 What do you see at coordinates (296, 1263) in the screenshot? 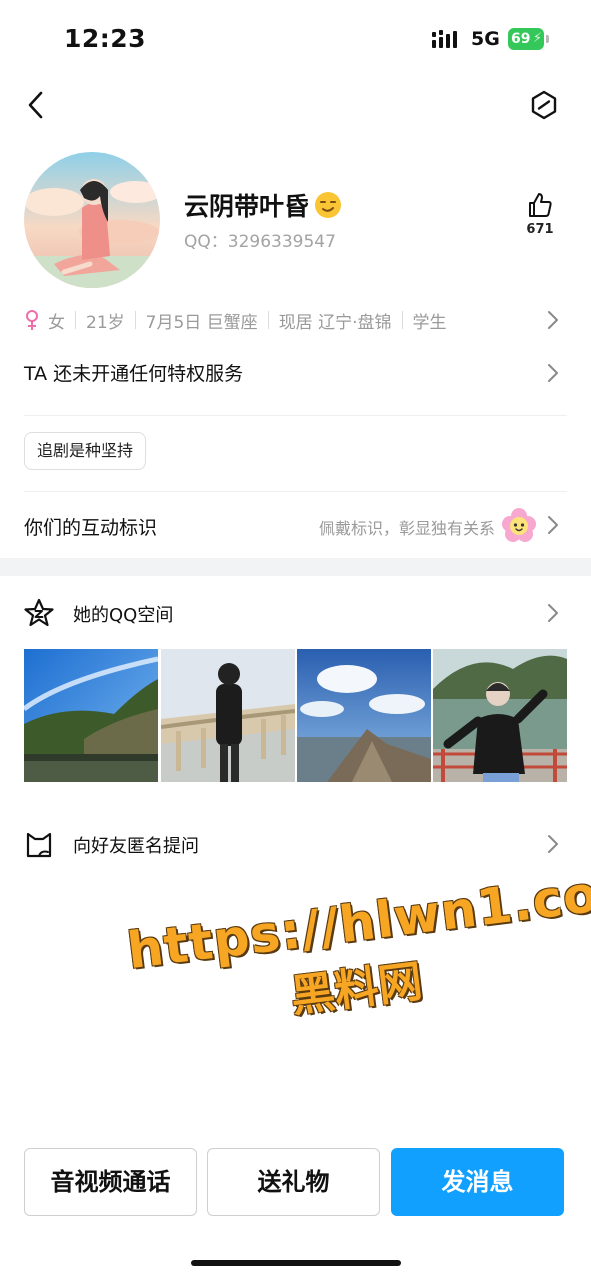
I see `home-indicator` at bounding box center [296, 1263].